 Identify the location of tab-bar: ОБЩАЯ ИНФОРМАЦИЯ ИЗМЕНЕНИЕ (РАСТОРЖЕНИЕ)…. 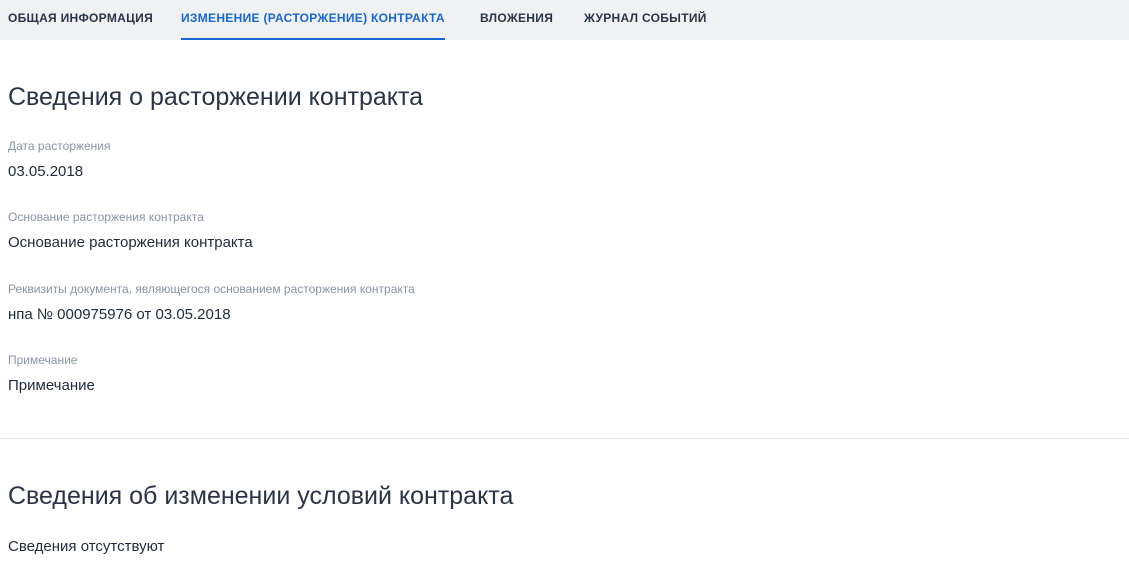
(564, 20).